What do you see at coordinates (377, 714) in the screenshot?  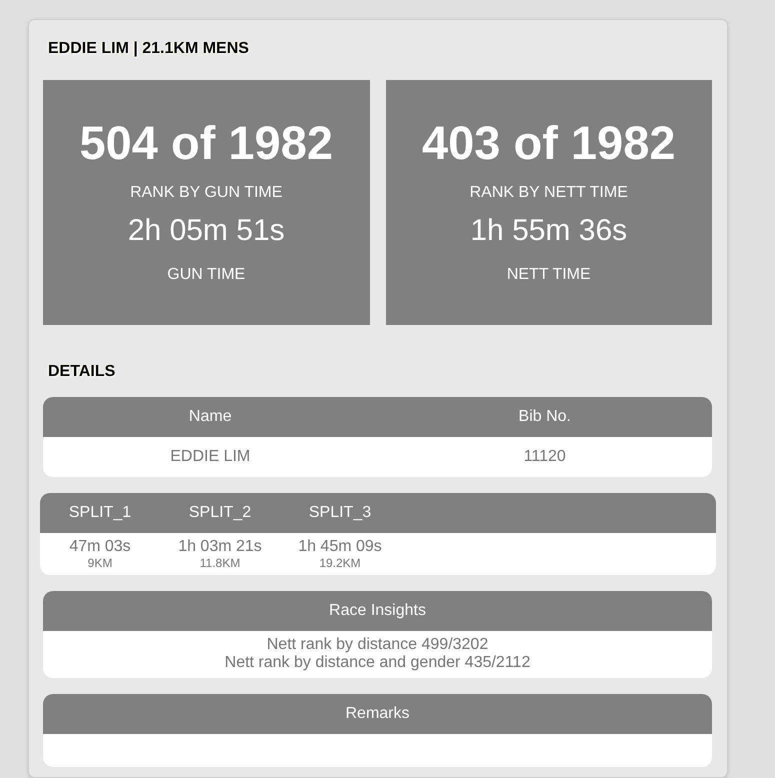 I see `column-header: Remarks` at bounding box center [377, 714].